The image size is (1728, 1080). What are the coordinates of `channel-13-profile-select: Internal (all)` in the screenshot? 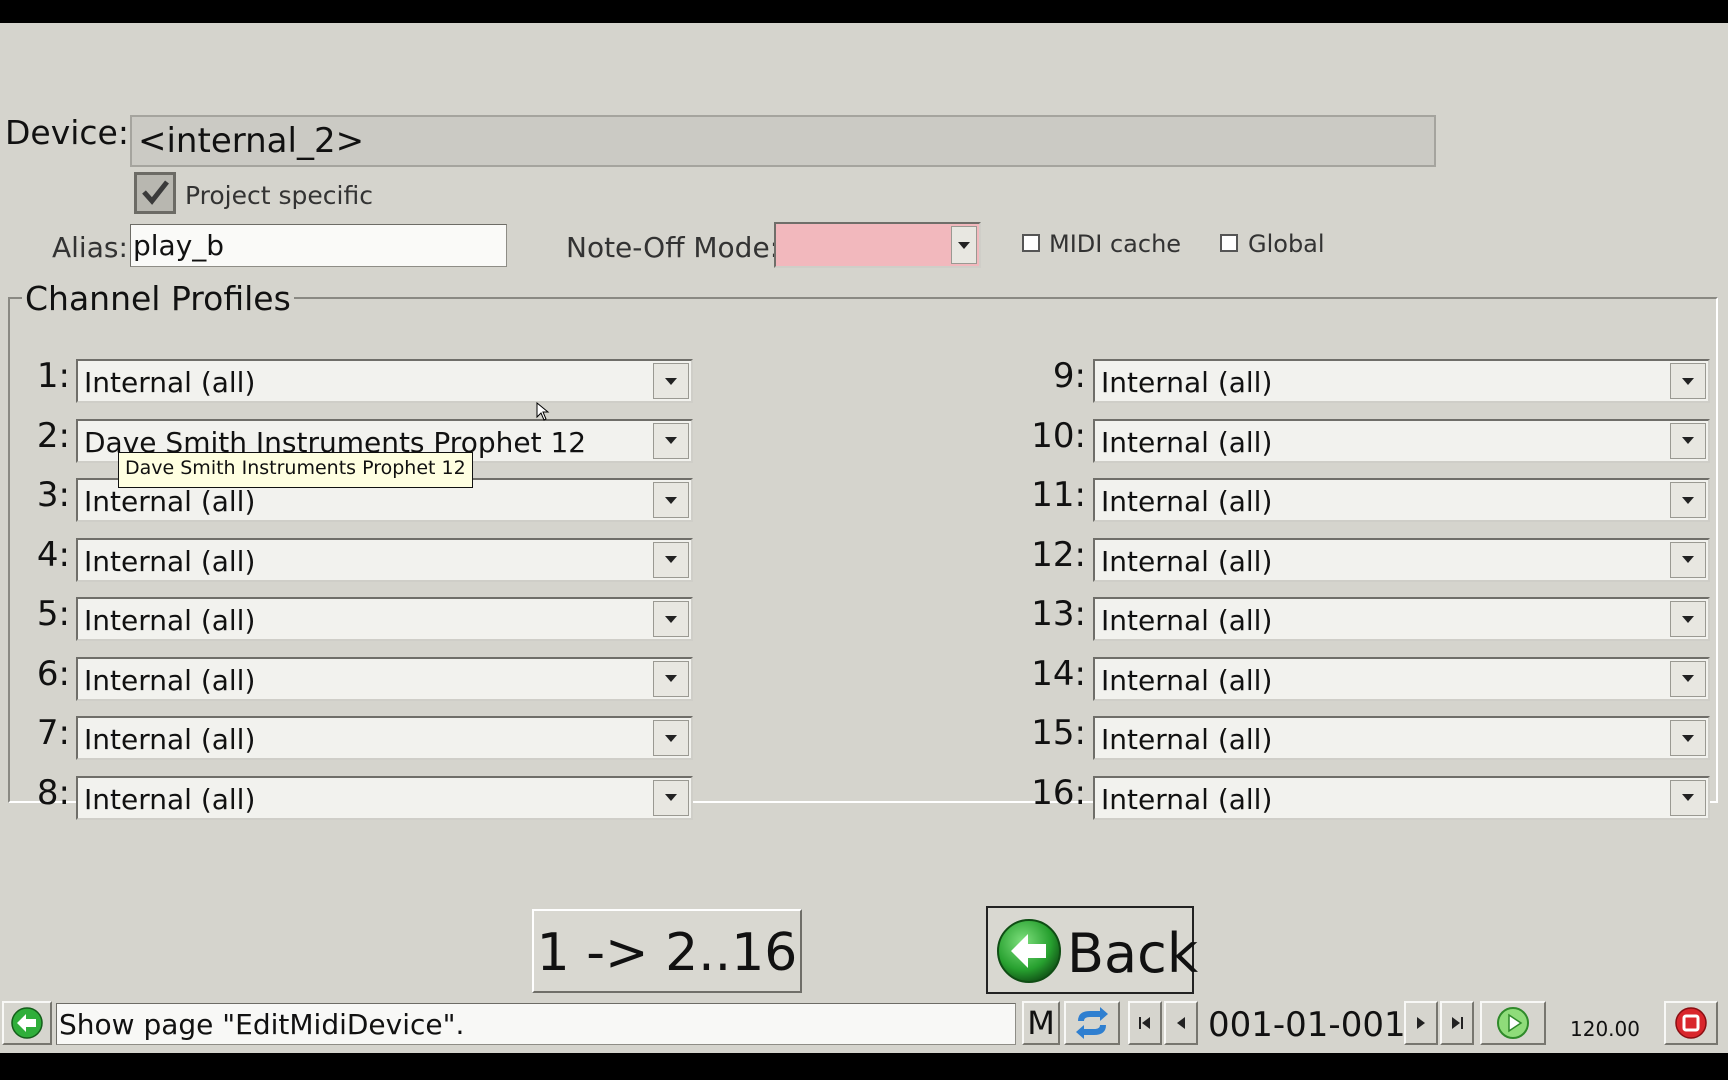 It's located at (1401, 619).